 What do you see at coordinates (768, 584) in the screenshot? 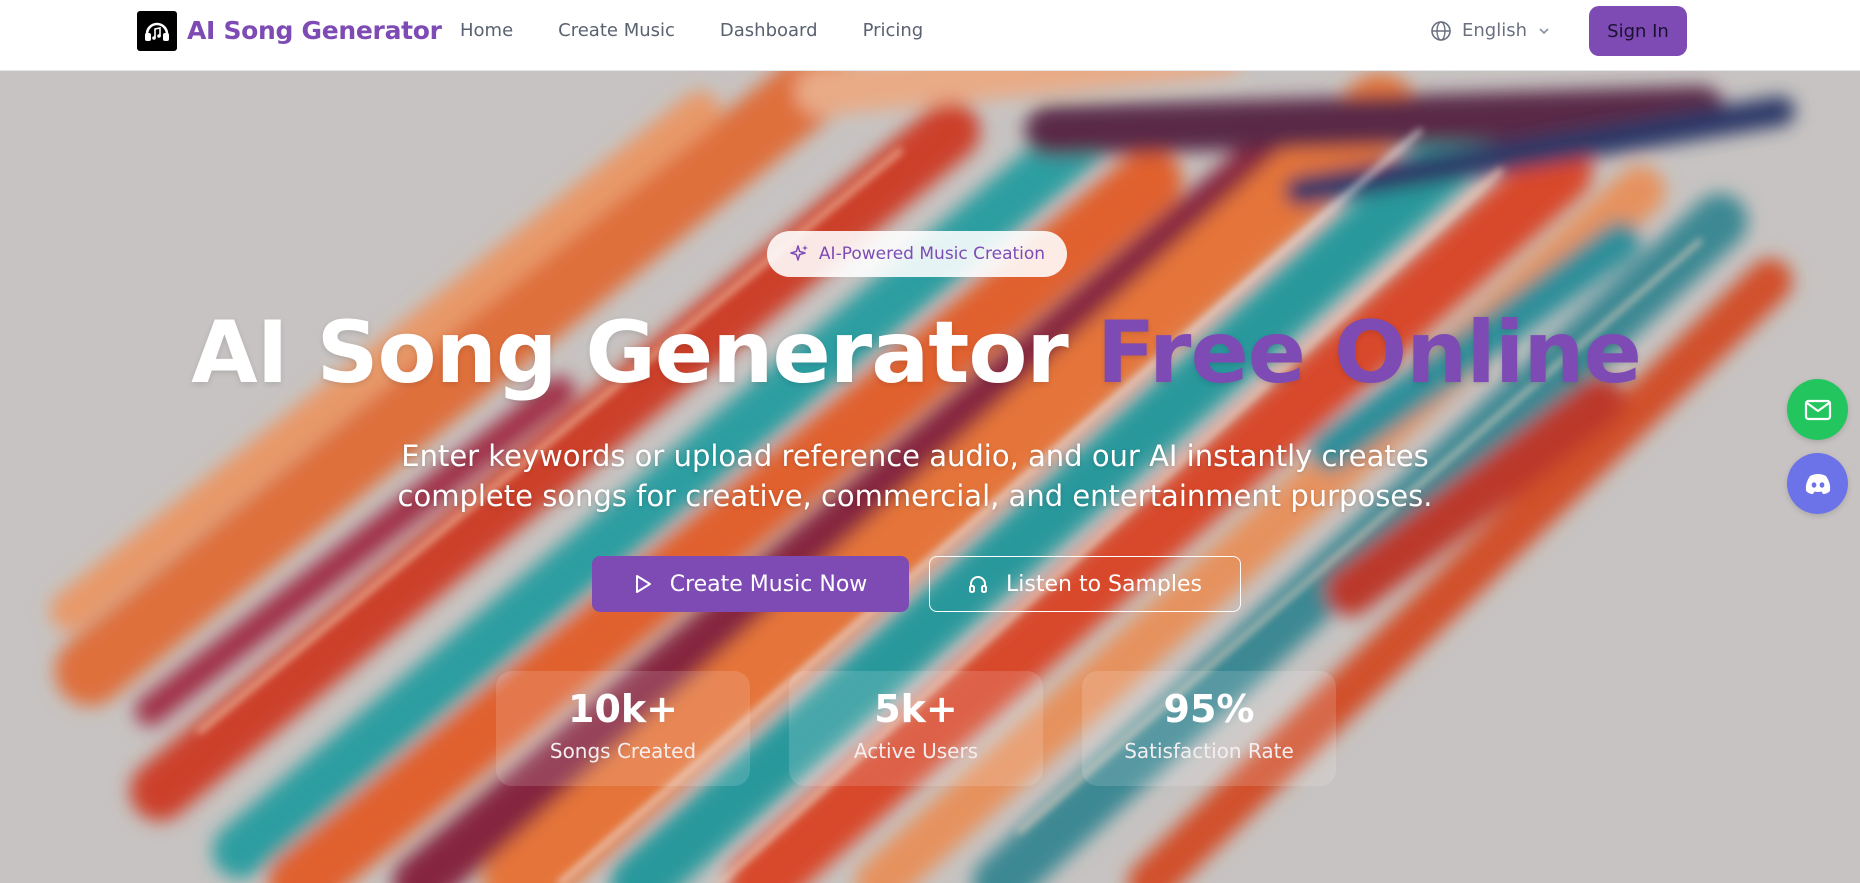
I see `create-music-now-label: Create Music Now` at bounding box center [768, 584].